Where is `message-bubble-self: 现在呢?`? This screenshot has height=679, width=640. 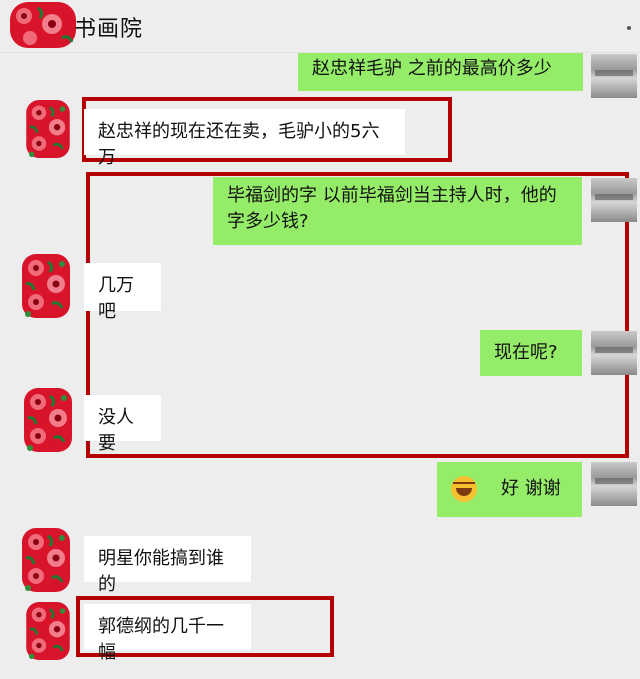 message-bubble-self: 现在呢? is located at coordinates (531, 353).